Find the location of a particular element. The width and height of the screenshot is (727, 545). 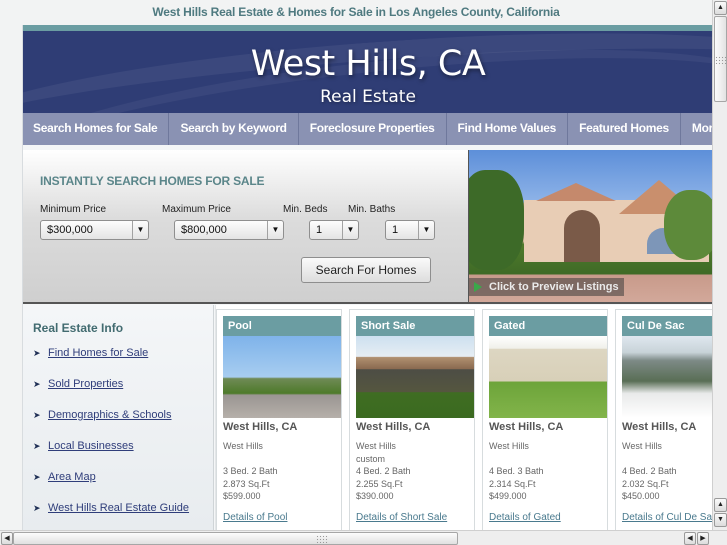

min-baths-value: 1 is located at coordinates (395, 230).